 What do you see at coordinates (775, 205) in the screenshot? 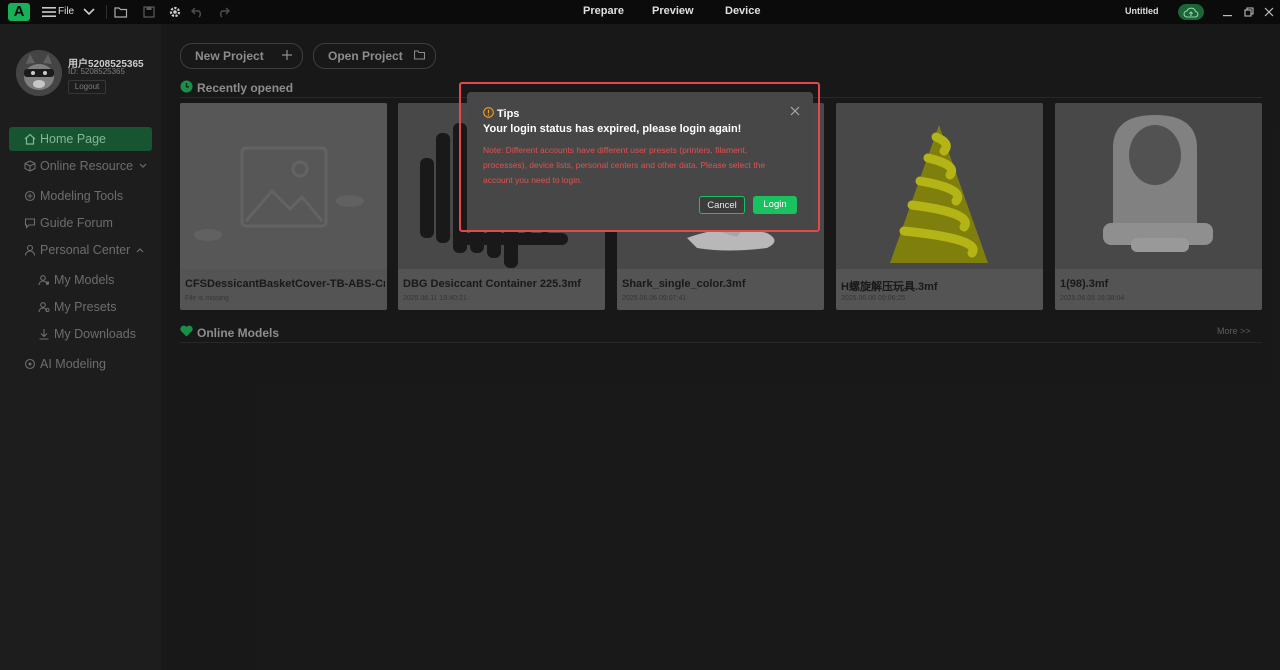
I see `login-button: Login` at bounding box center [775, 205].